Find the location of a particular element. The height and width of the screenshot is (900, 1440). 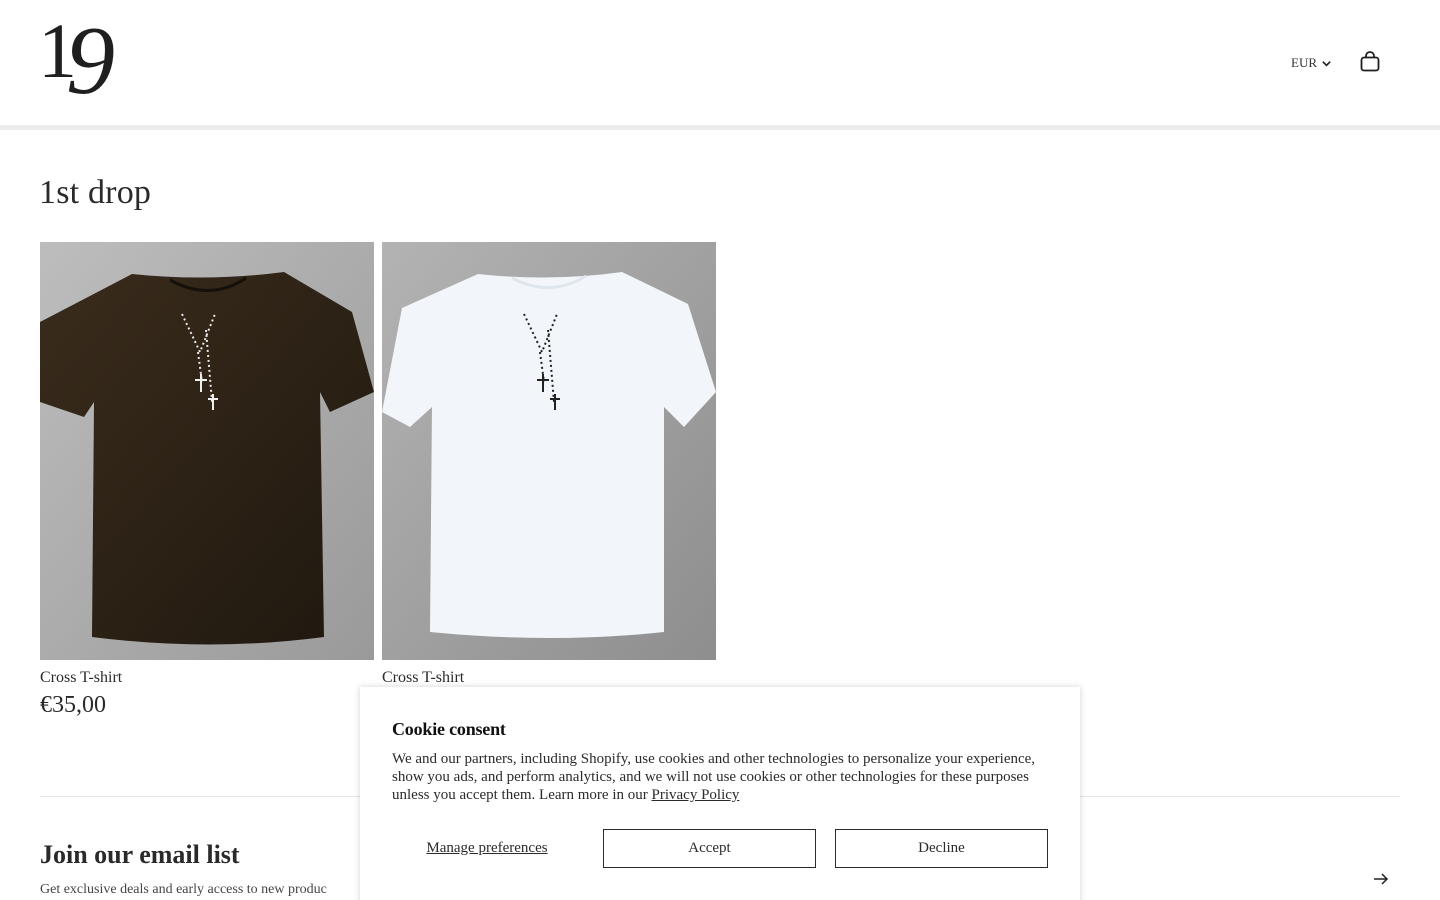

cookie-title: Cookie consent is located at coordinates (449, 729).